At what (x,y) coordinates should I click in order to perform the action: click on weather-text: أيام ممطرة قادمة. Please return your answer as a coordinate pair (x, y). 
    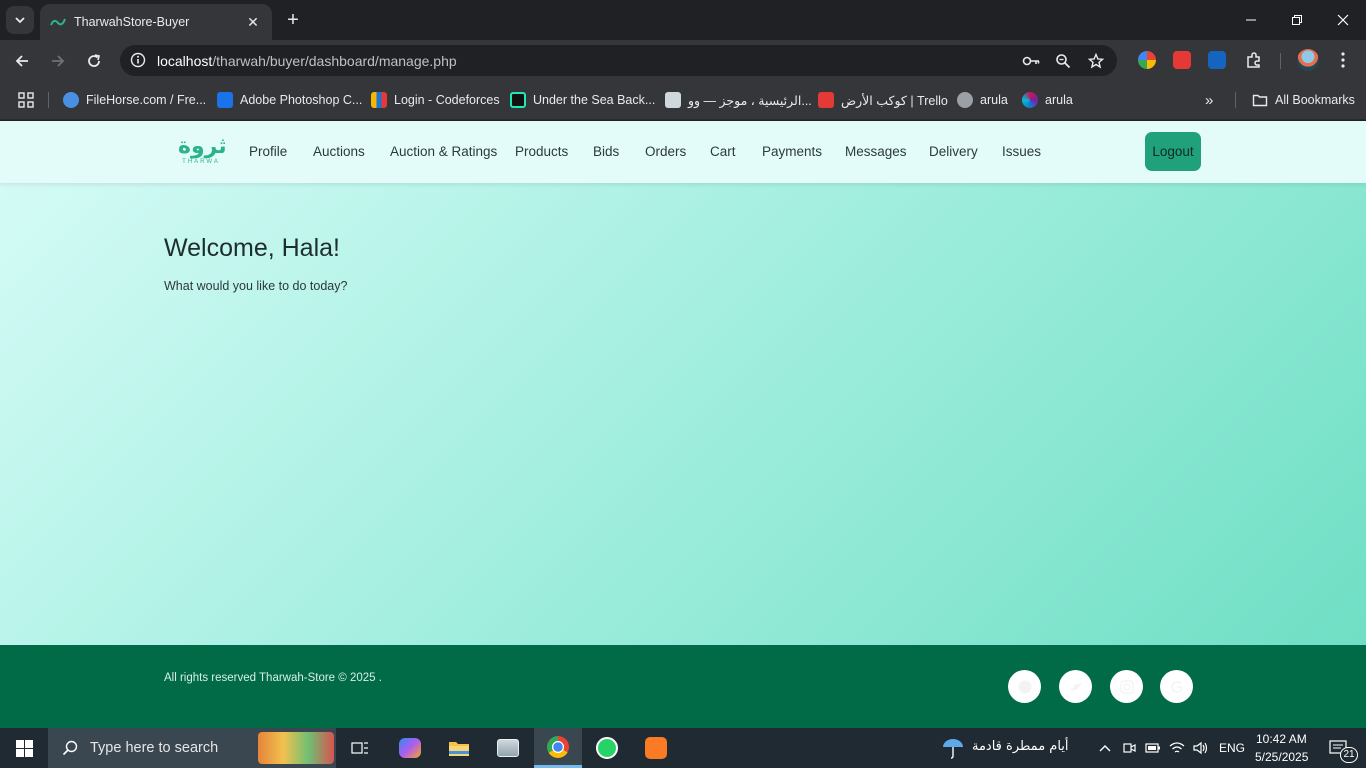
    Looking at the image, I should click on (1020, 746).